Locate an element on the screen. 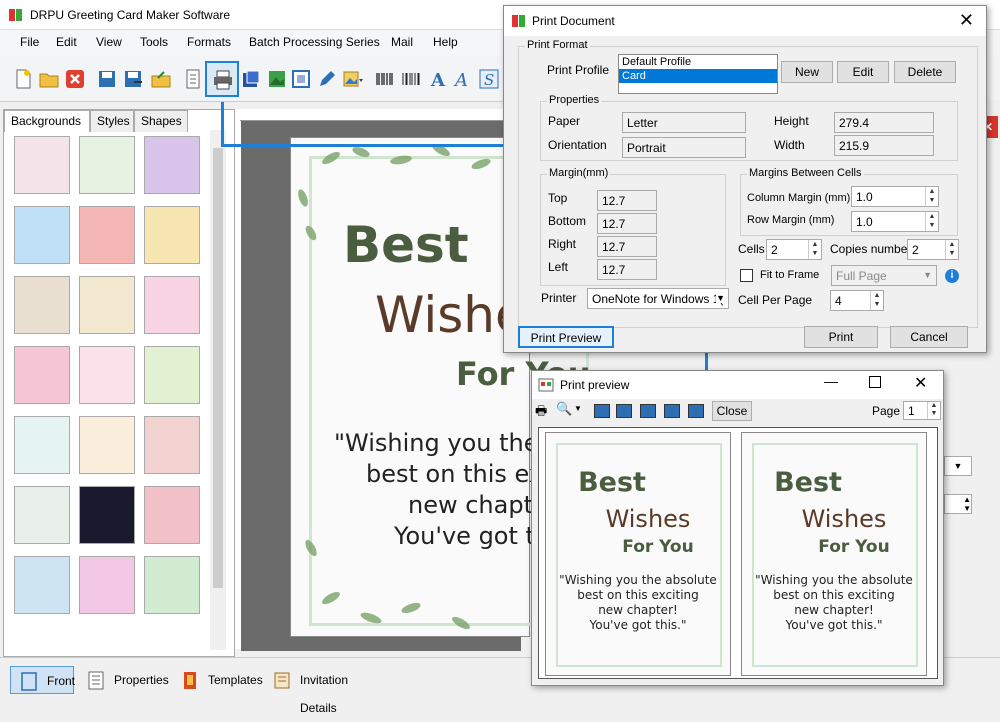 Image resolution: width=1000 pixels, height=722 pixels. profile-item-selected: Card is located at coordinates (698, 76).